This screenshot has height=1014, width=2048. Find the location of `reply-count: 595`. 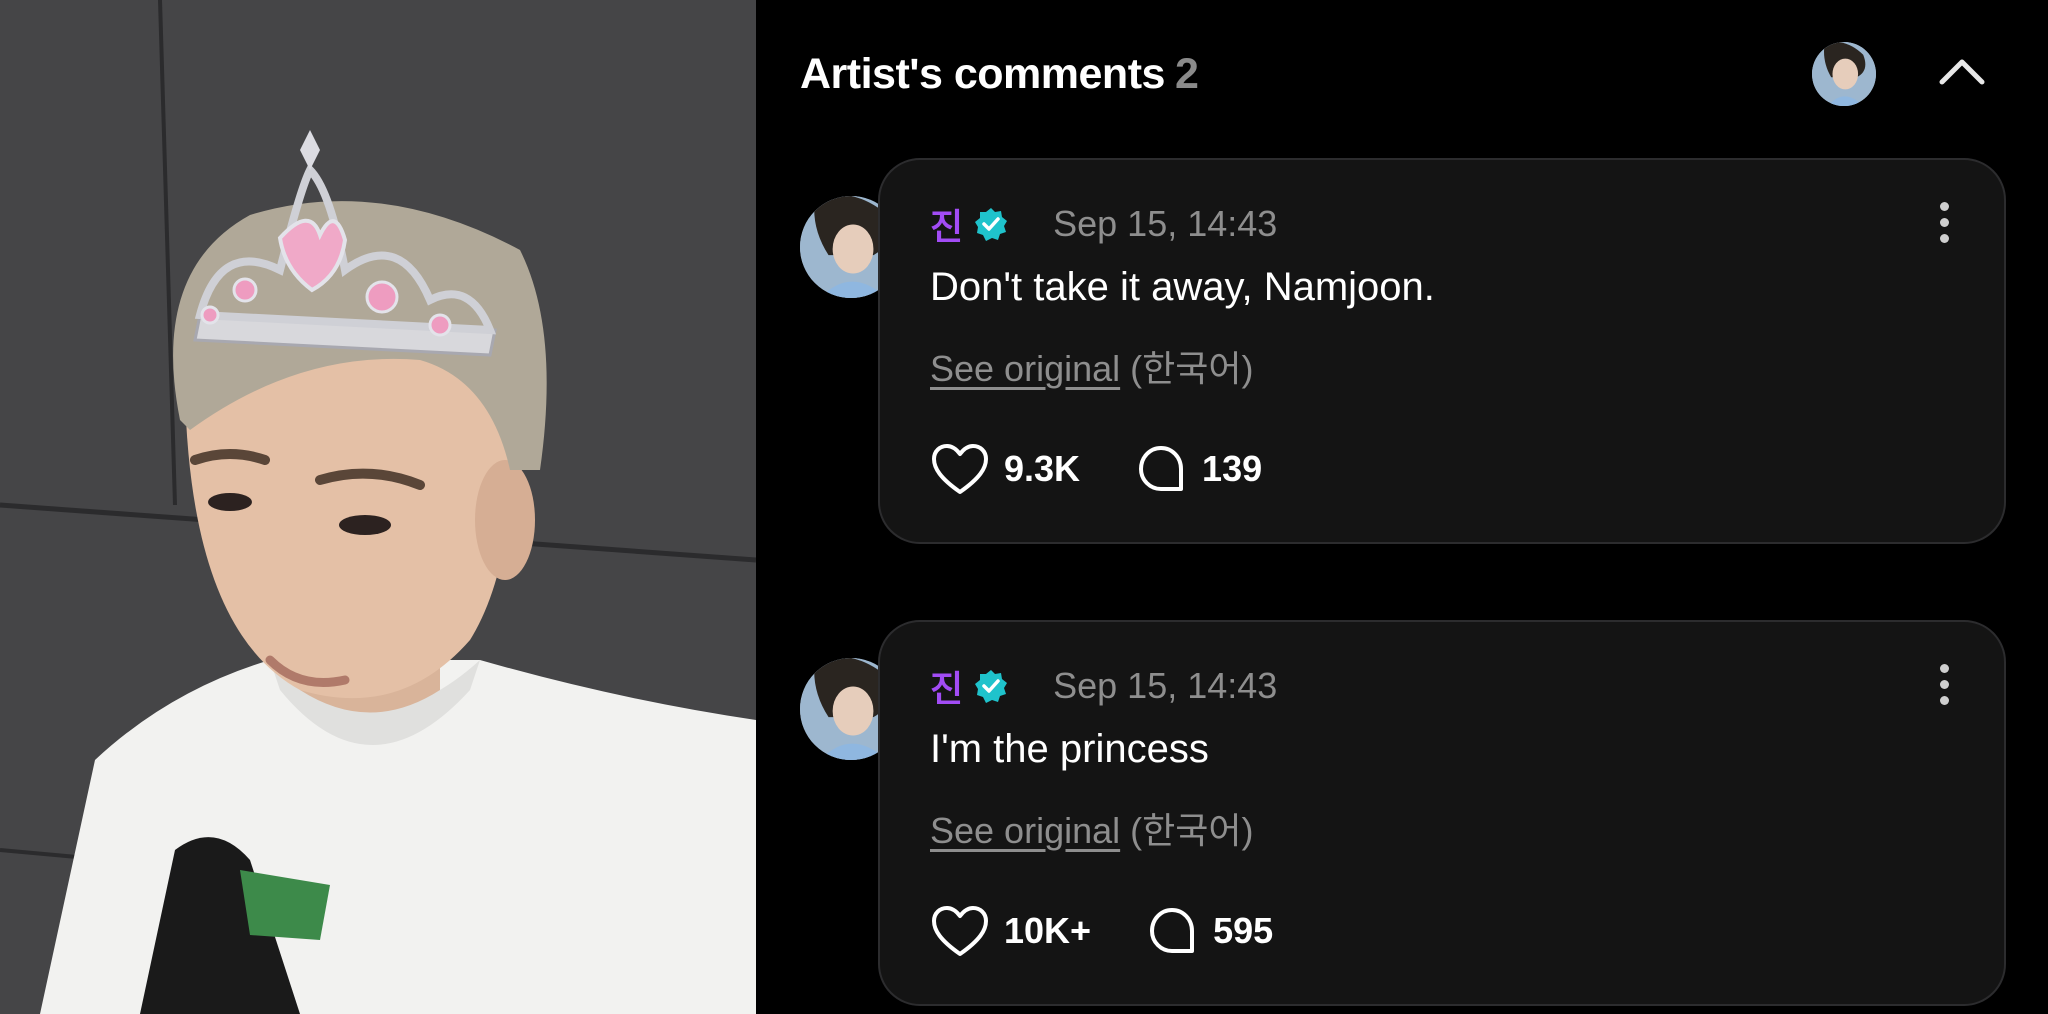

reply-count: 595 is located at coordinates (1243, 930).